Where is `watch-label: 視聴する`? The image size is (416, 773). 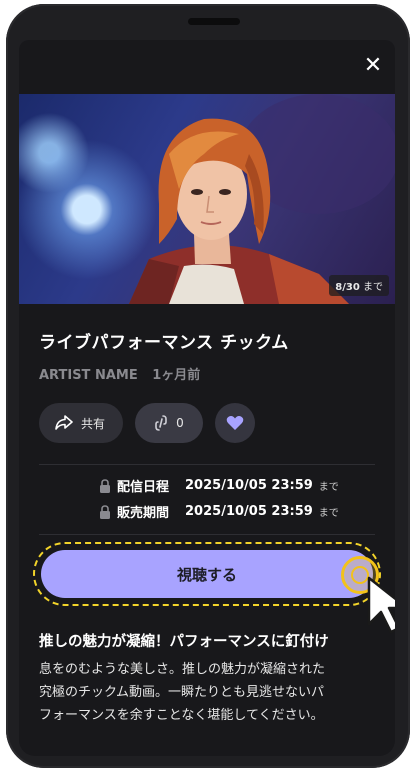
watch-label: 視聴する is located at coordinates (206, 574).